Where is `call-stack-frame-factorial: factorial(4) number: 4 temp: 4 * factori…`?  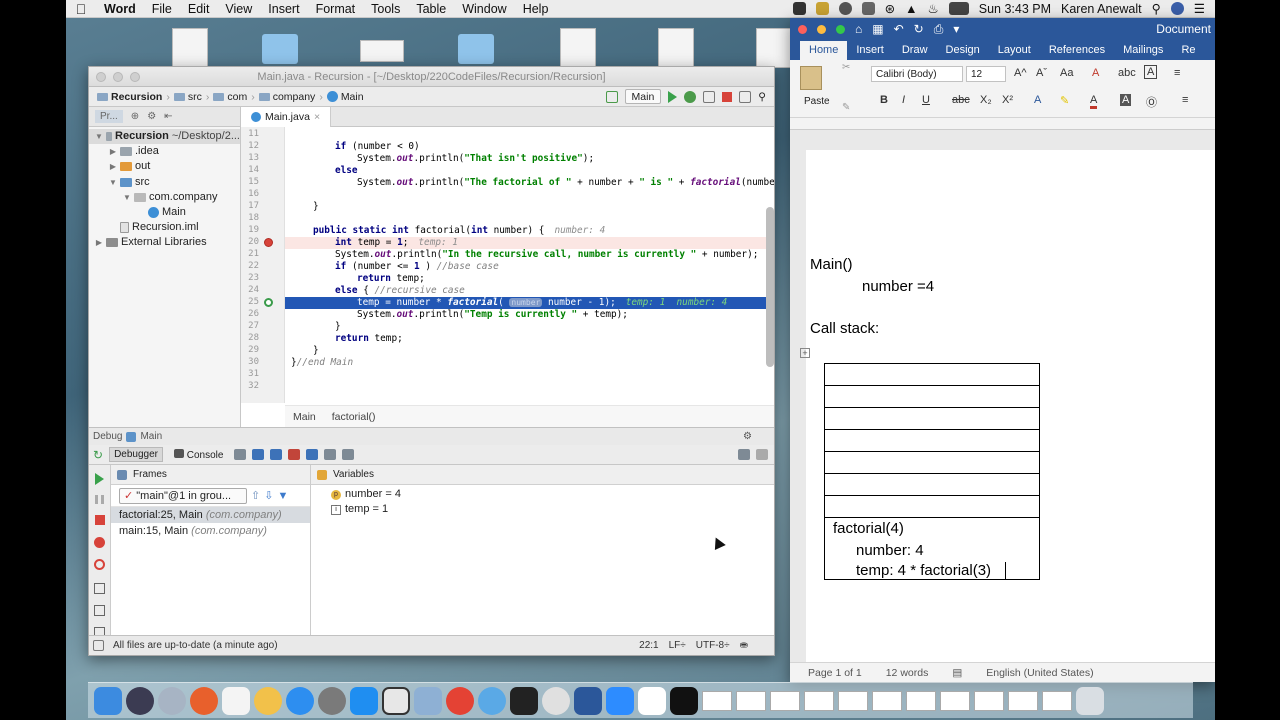 call-stack-frame-factorial: factorial(4) number: 4 temp: 4 * factori… is located at coordinates (932, 550).